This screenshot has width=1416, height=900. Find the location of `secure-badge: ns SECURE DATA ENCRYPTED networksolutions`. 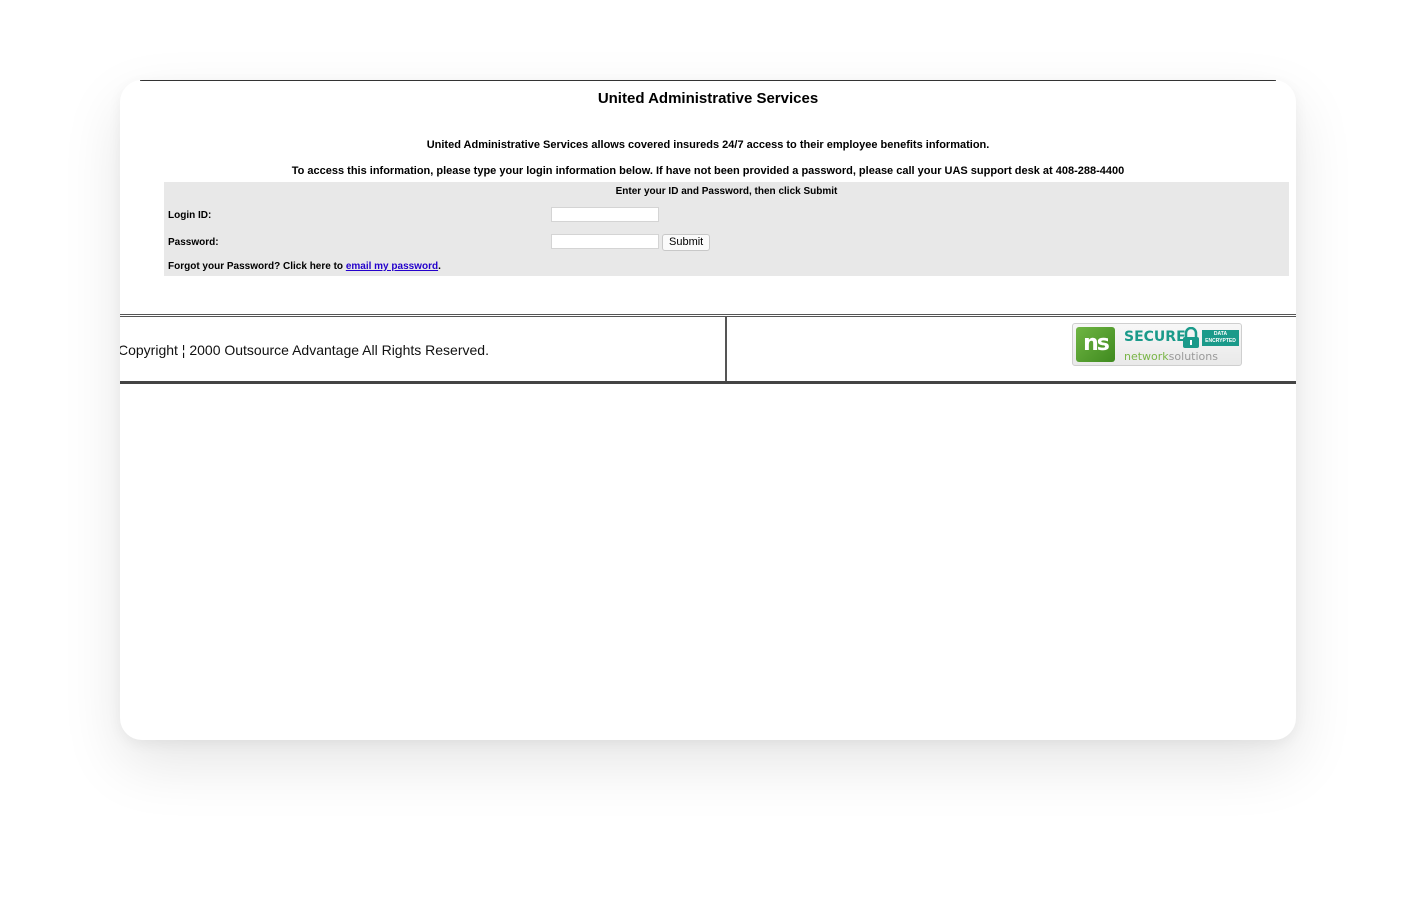

secure-badge: ns SECURE DATA ENCRYPTED networksolutions is located at coordinates (1157, 344).